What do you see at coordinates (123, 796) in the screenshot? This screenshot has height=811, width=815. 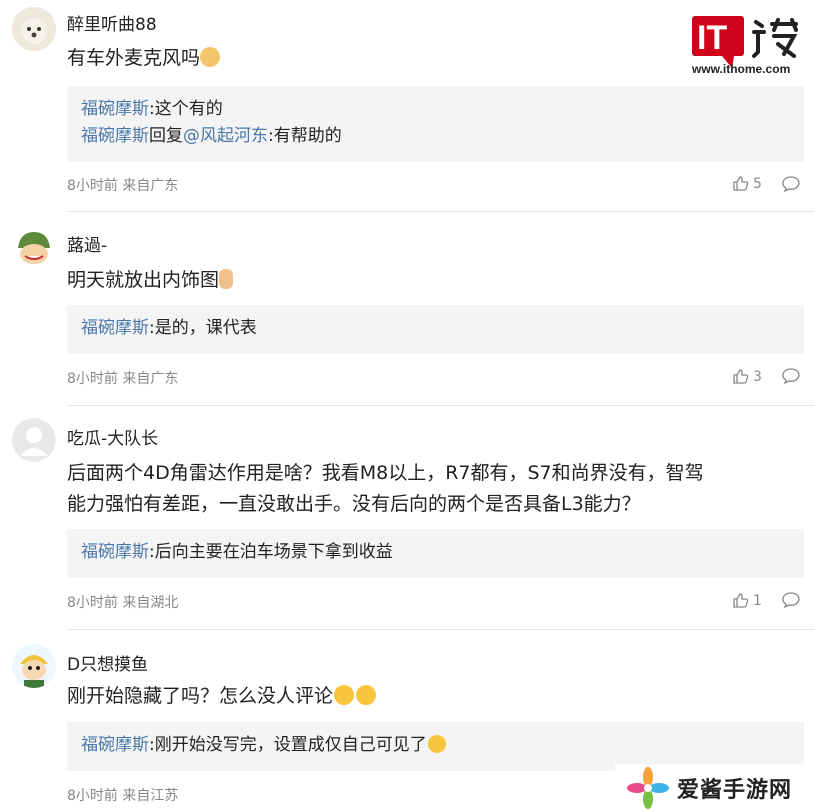 I see `comment-meta: 8小时前 来自江苏` at bounding box center [123, 796].